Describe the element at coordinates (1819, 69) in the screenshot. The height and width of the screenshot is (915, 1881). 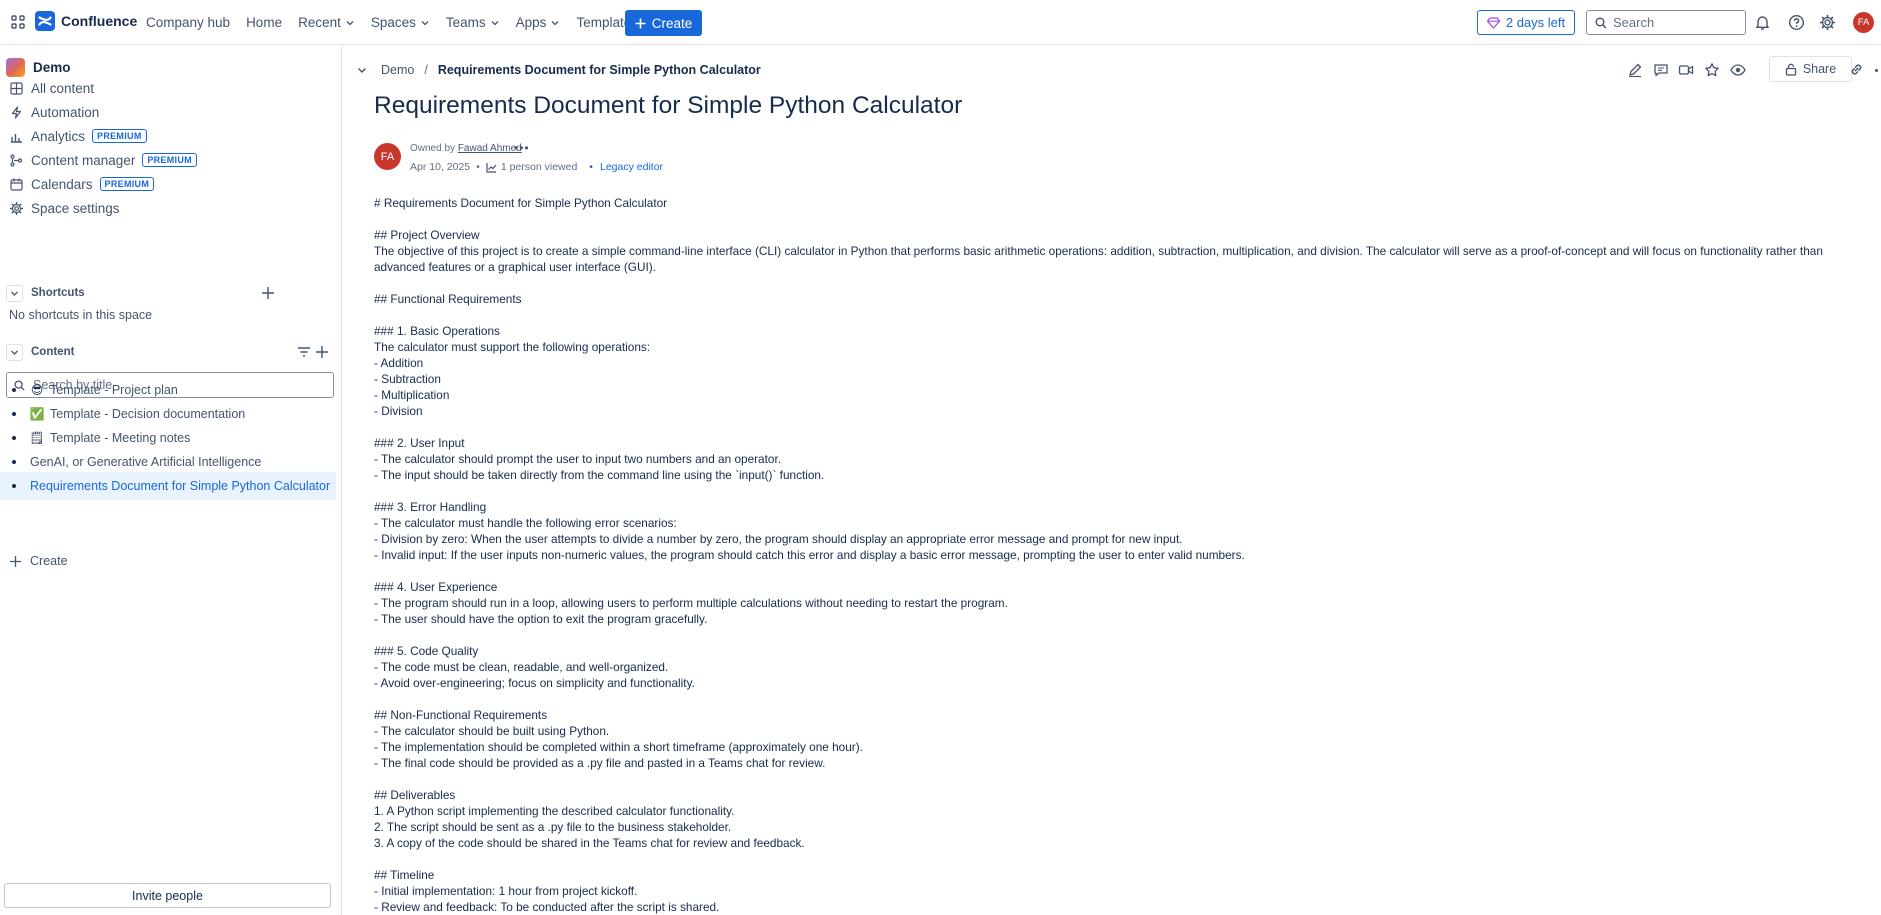
I see `share-button-label: Share` at that location.